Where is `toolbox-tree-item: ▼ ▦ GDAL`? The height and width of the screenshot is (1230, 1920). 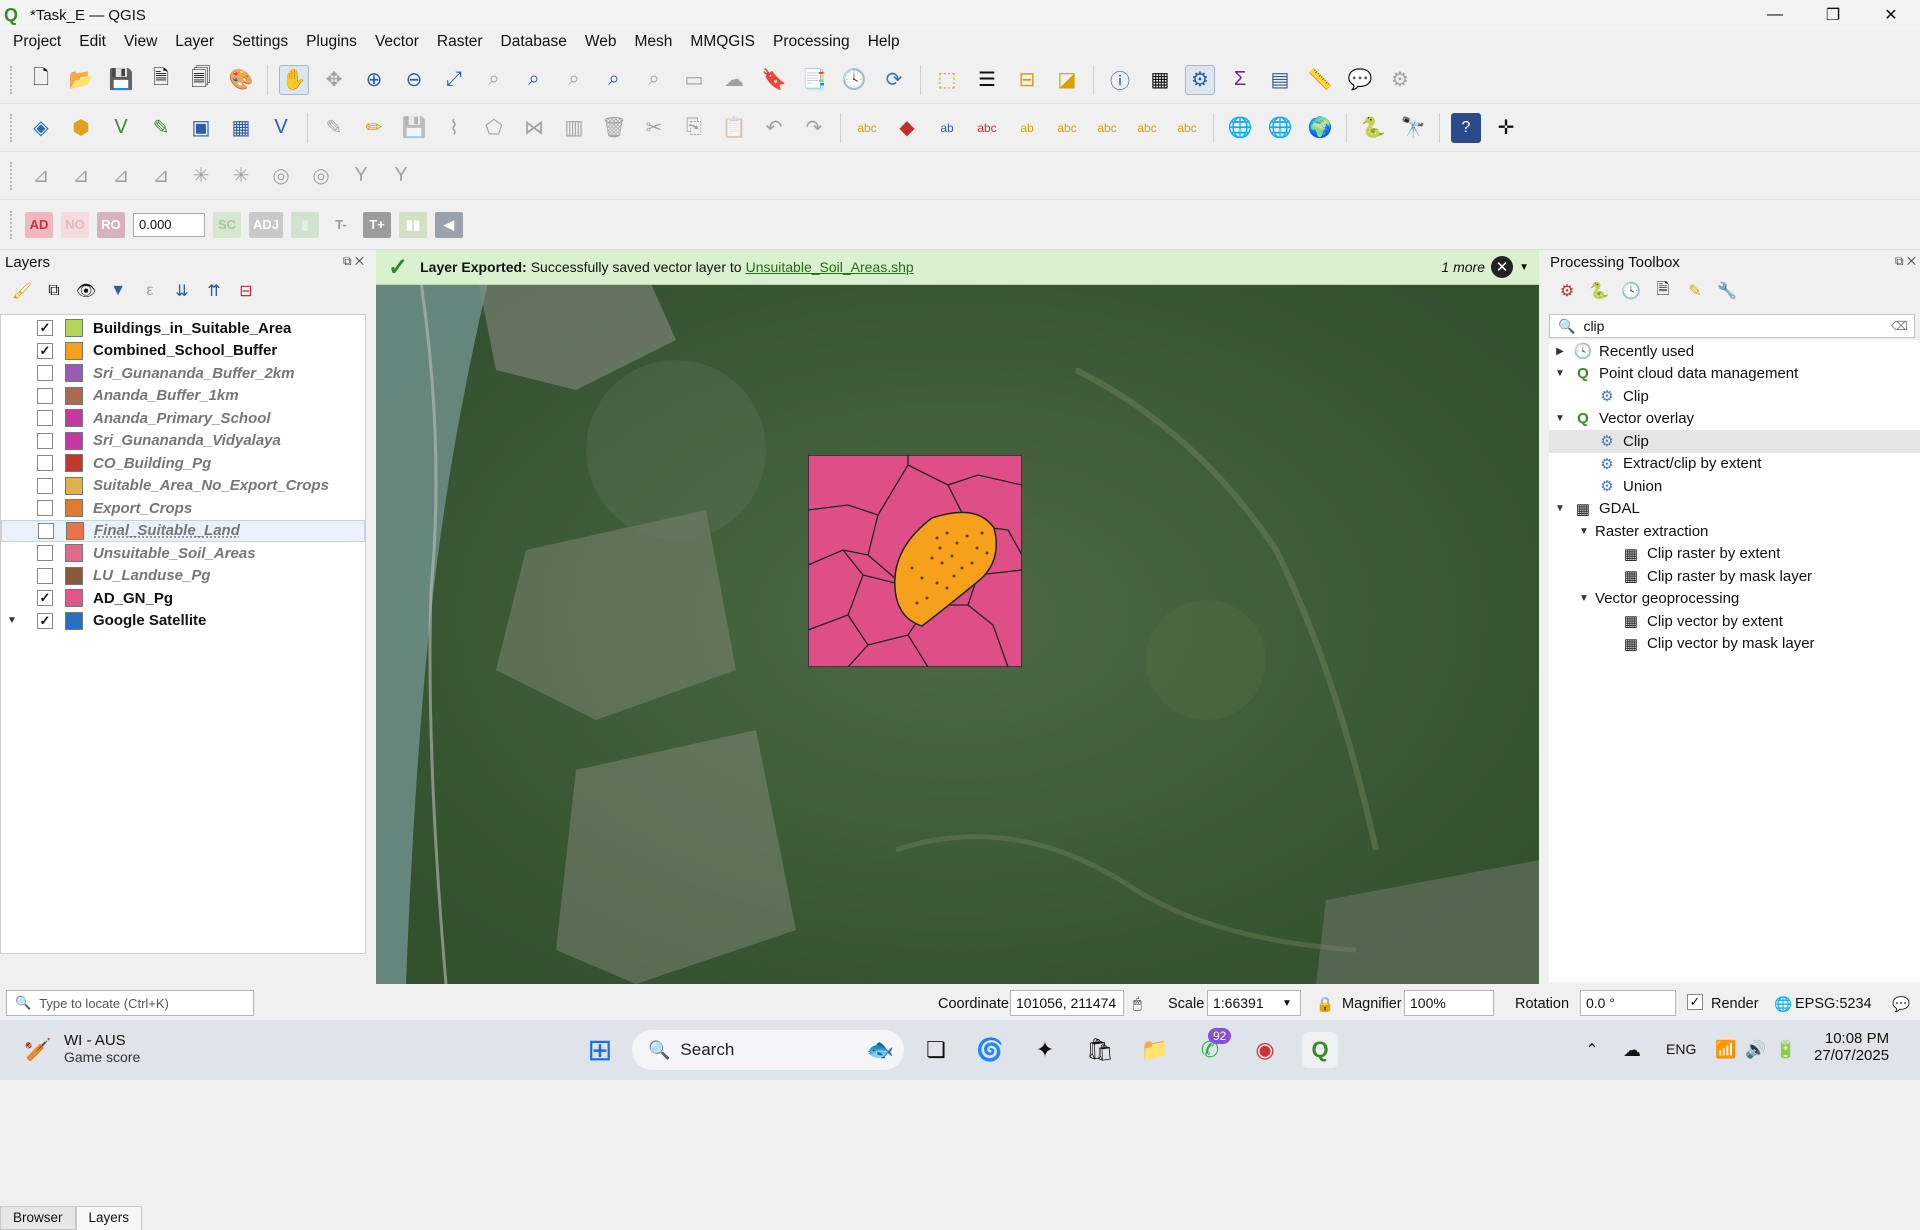
toolbox-tree-item: ▼ ▦ GDAL is located at coordinates (1734, 509).